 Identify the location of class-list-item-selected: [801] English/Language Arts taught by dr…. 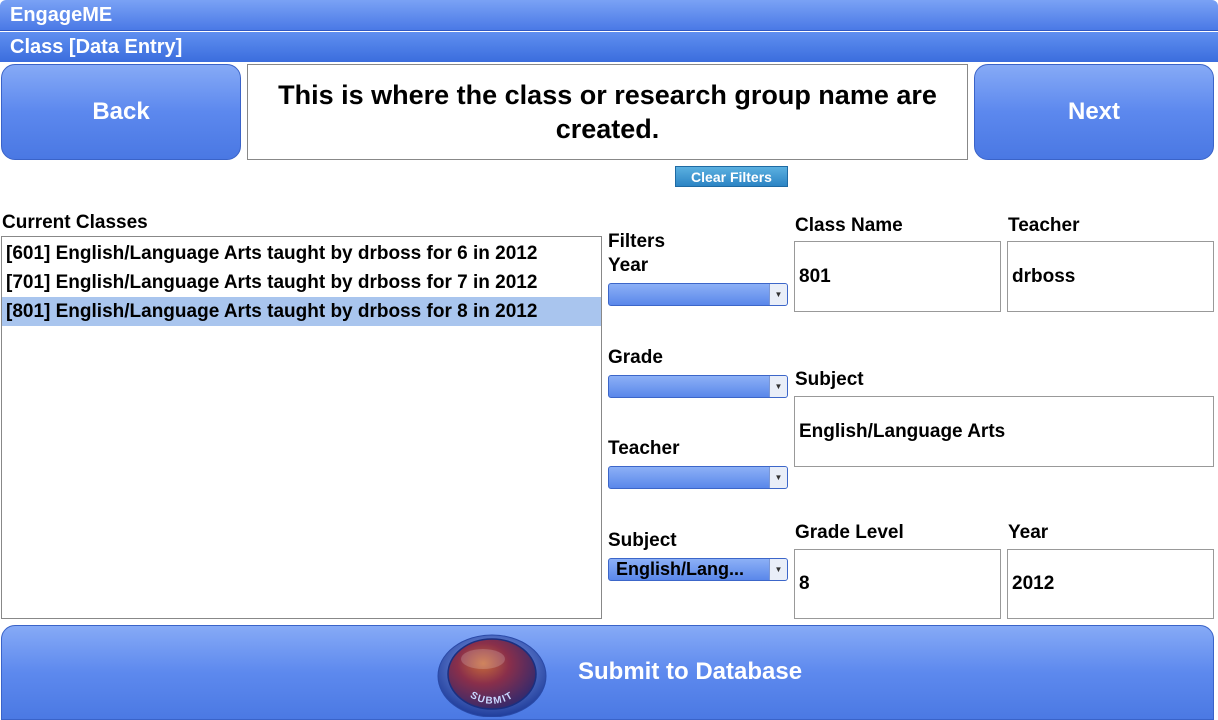
(301, 311).